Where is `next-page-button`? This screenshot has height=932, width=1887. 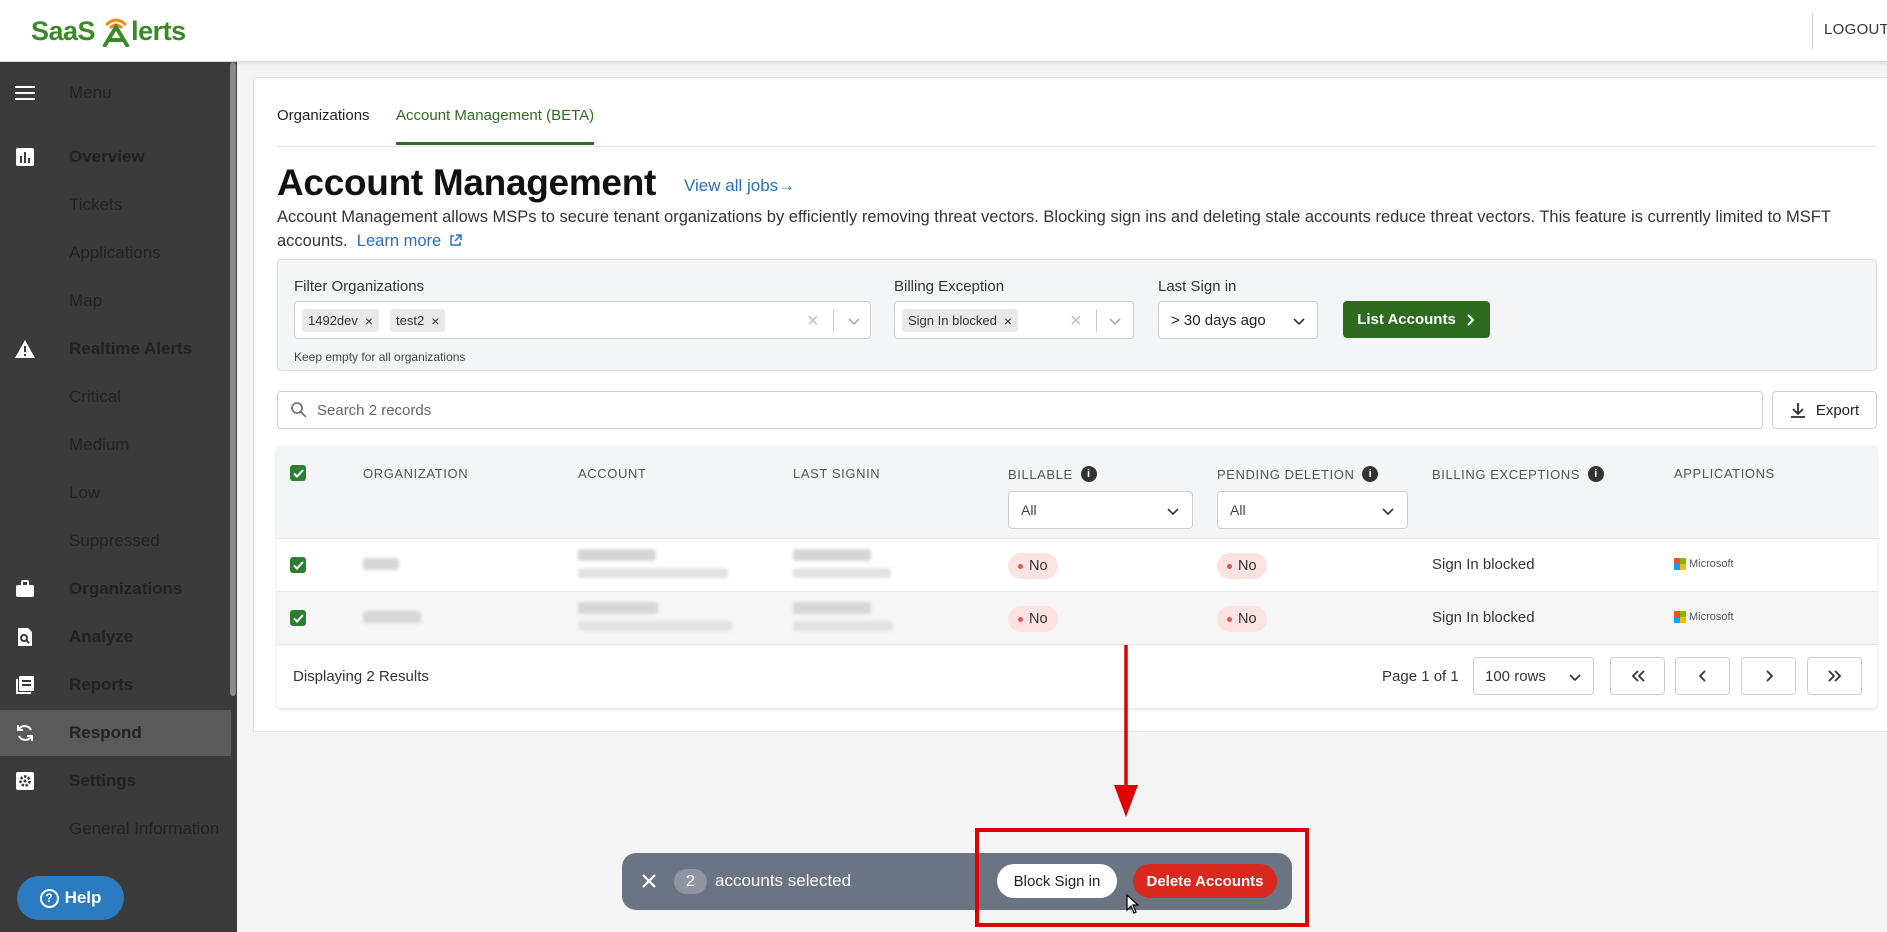 next-page-button is located at coordinates (1768, 676).